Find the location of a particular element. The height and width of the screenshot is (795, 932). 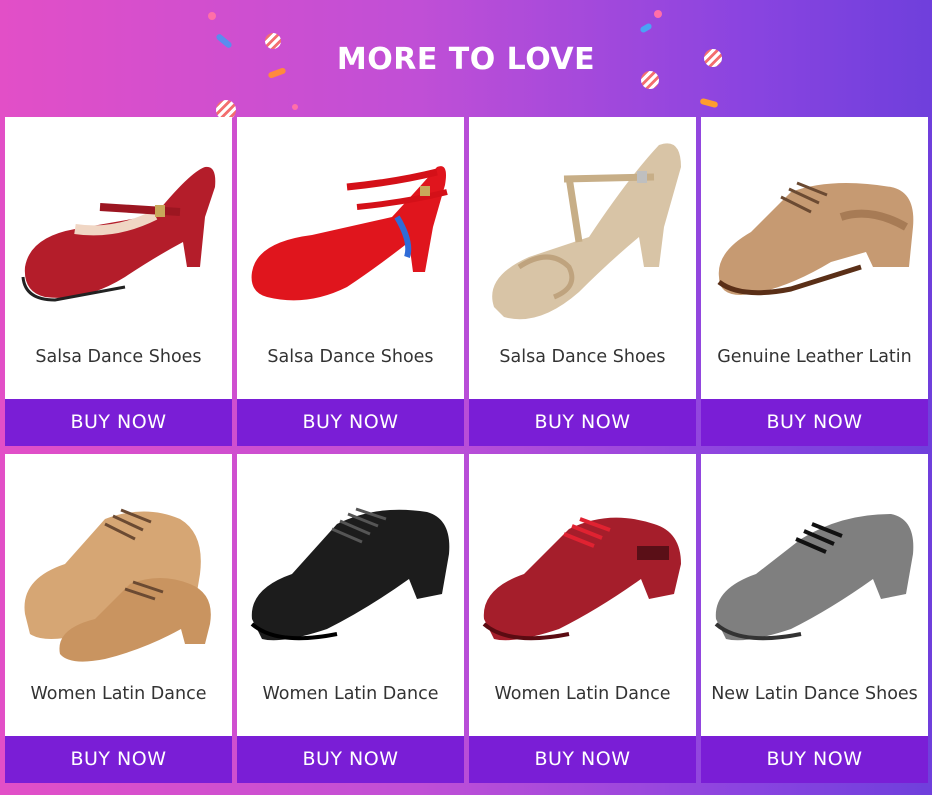

product-card: Genuine Leather Latin BUY NOW is located at coordinates (814, 281).